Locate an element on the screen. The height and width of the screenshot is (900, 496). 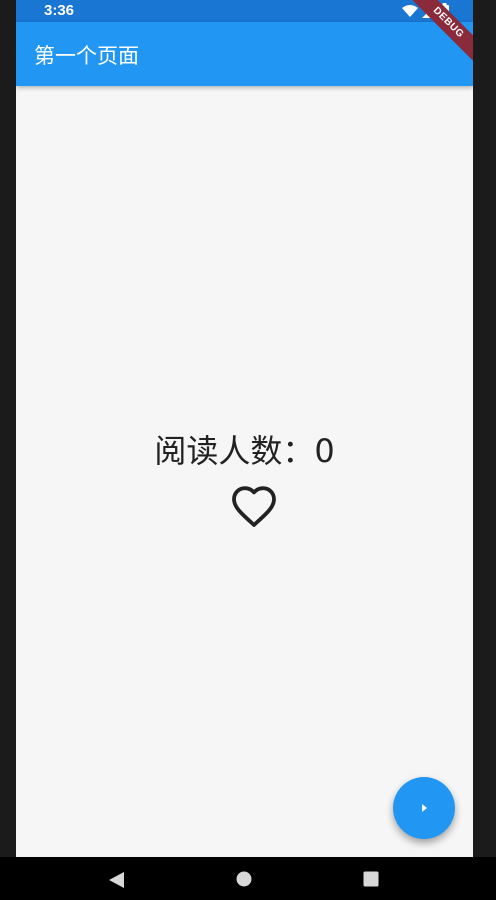
system-nav-bar is located at coordinates (248, 878).